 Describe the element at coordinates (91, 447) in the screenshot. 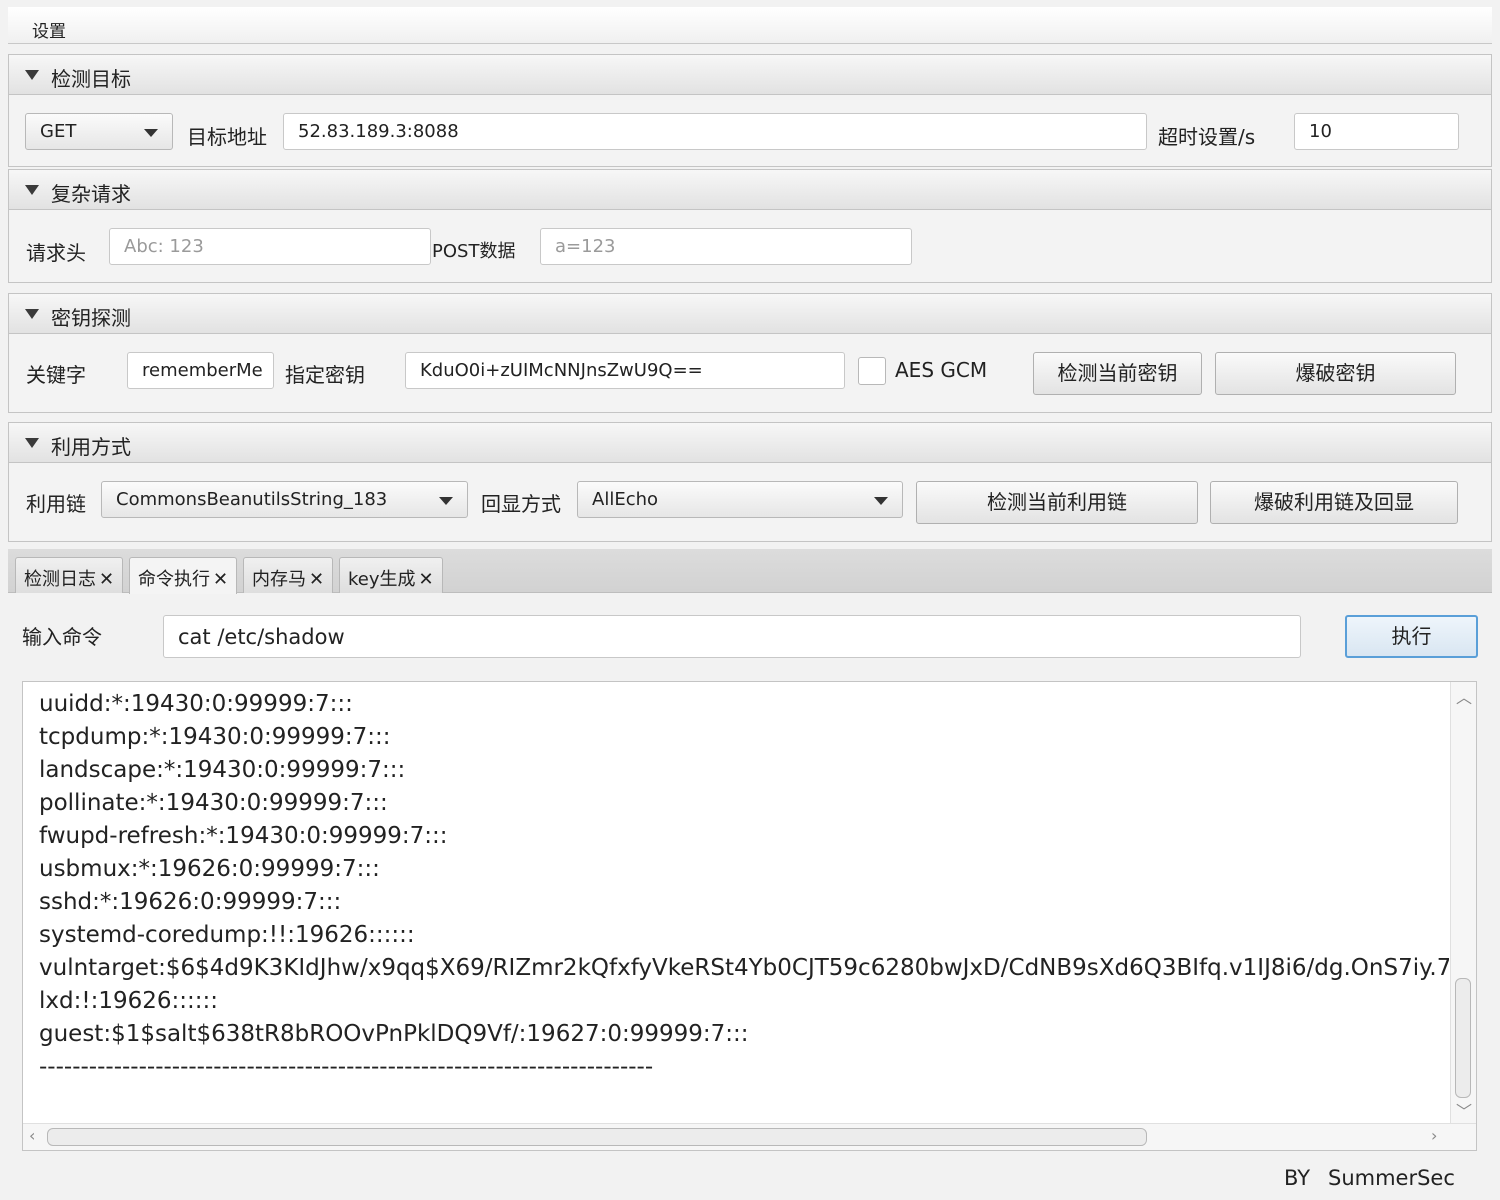

I see `panel-exploit-title: 利用方式` at that location.